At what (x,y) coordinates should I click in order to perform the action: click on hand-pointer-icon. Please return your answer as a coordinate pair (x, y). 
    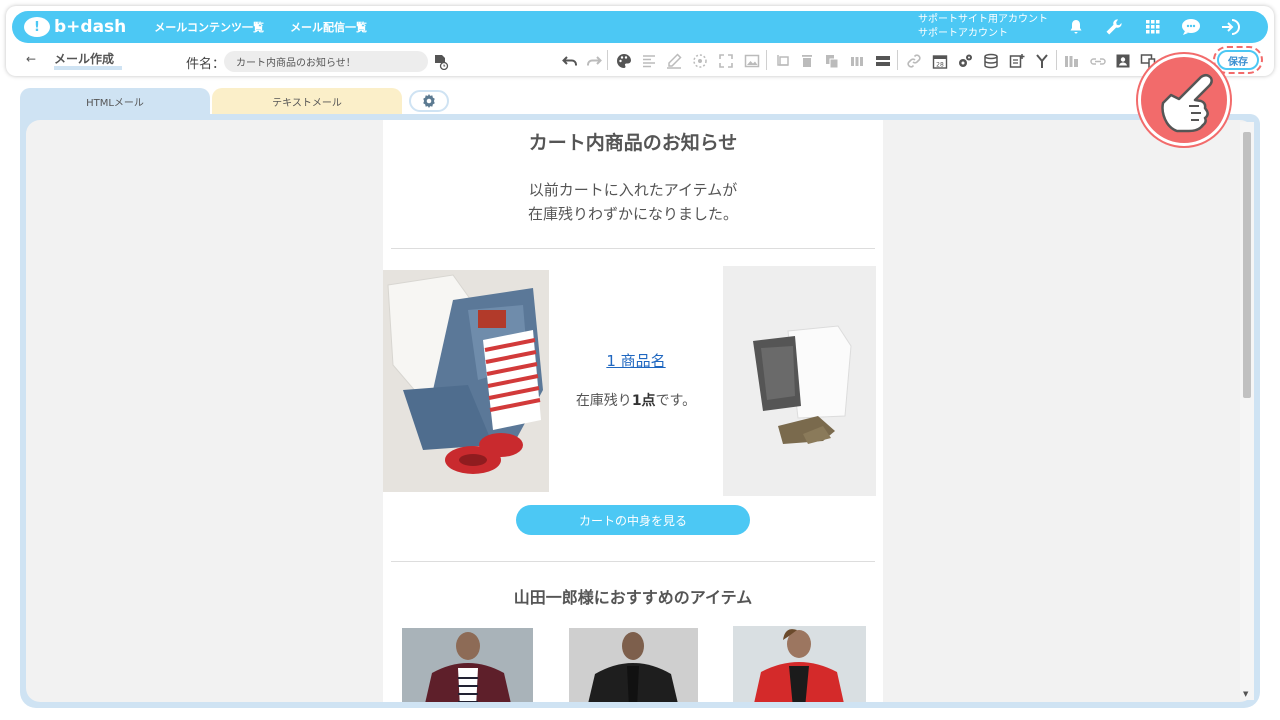
    Looking at the image, I should click on (1184, 100).